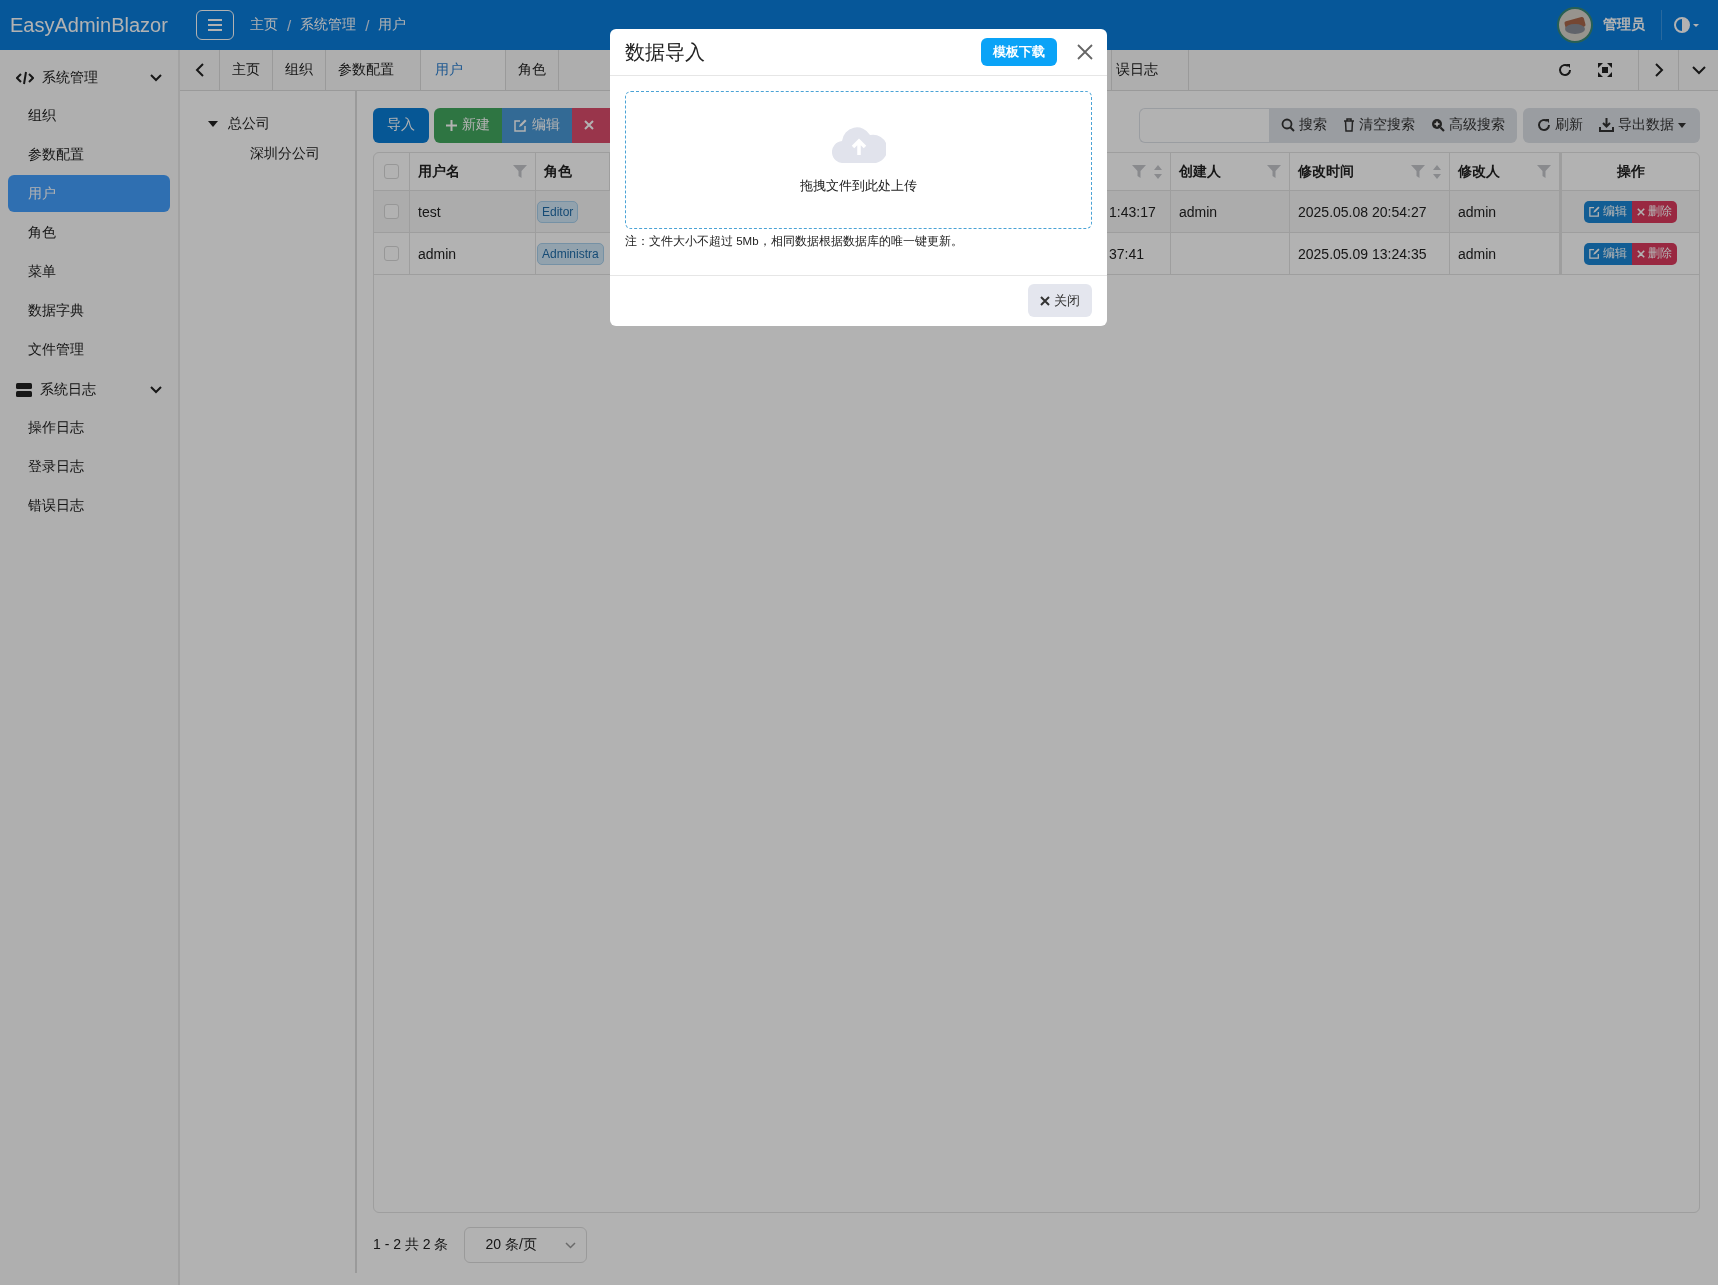 The height and width of the screenshot is (1285, 1718). What do you see at coordinates (463, 70) in the screenshot?
I see `tab: 用户` at bounding box center [463, 70].